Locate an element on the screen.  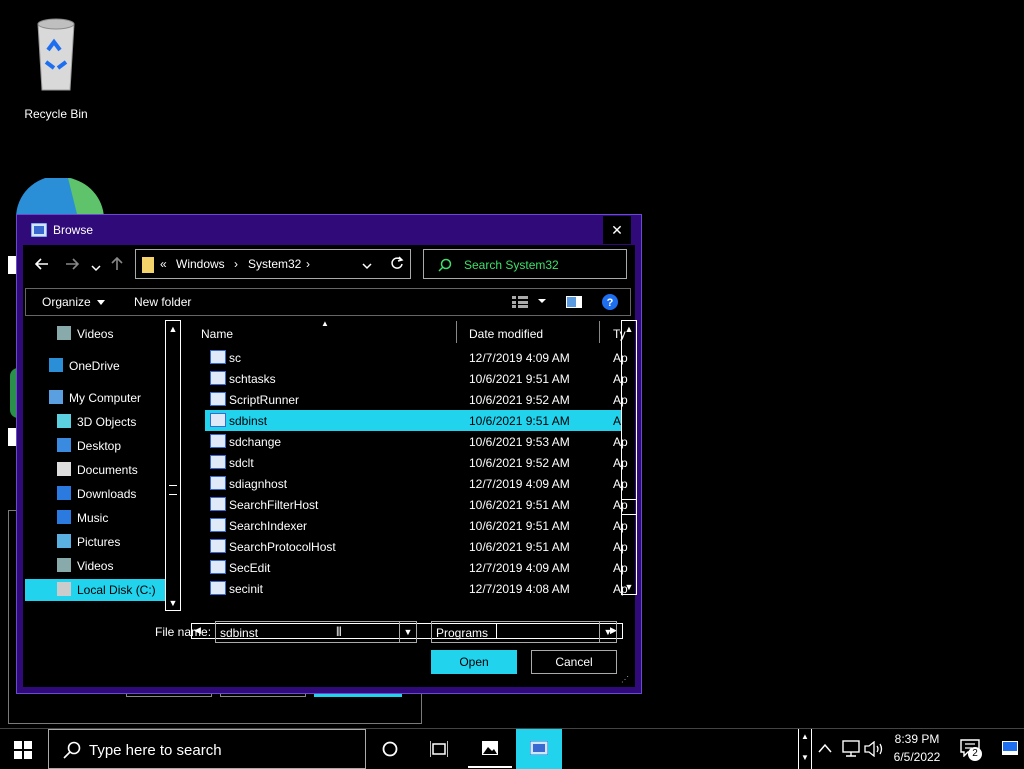
taskbar-app-photos is located at coordinates (490, 748).